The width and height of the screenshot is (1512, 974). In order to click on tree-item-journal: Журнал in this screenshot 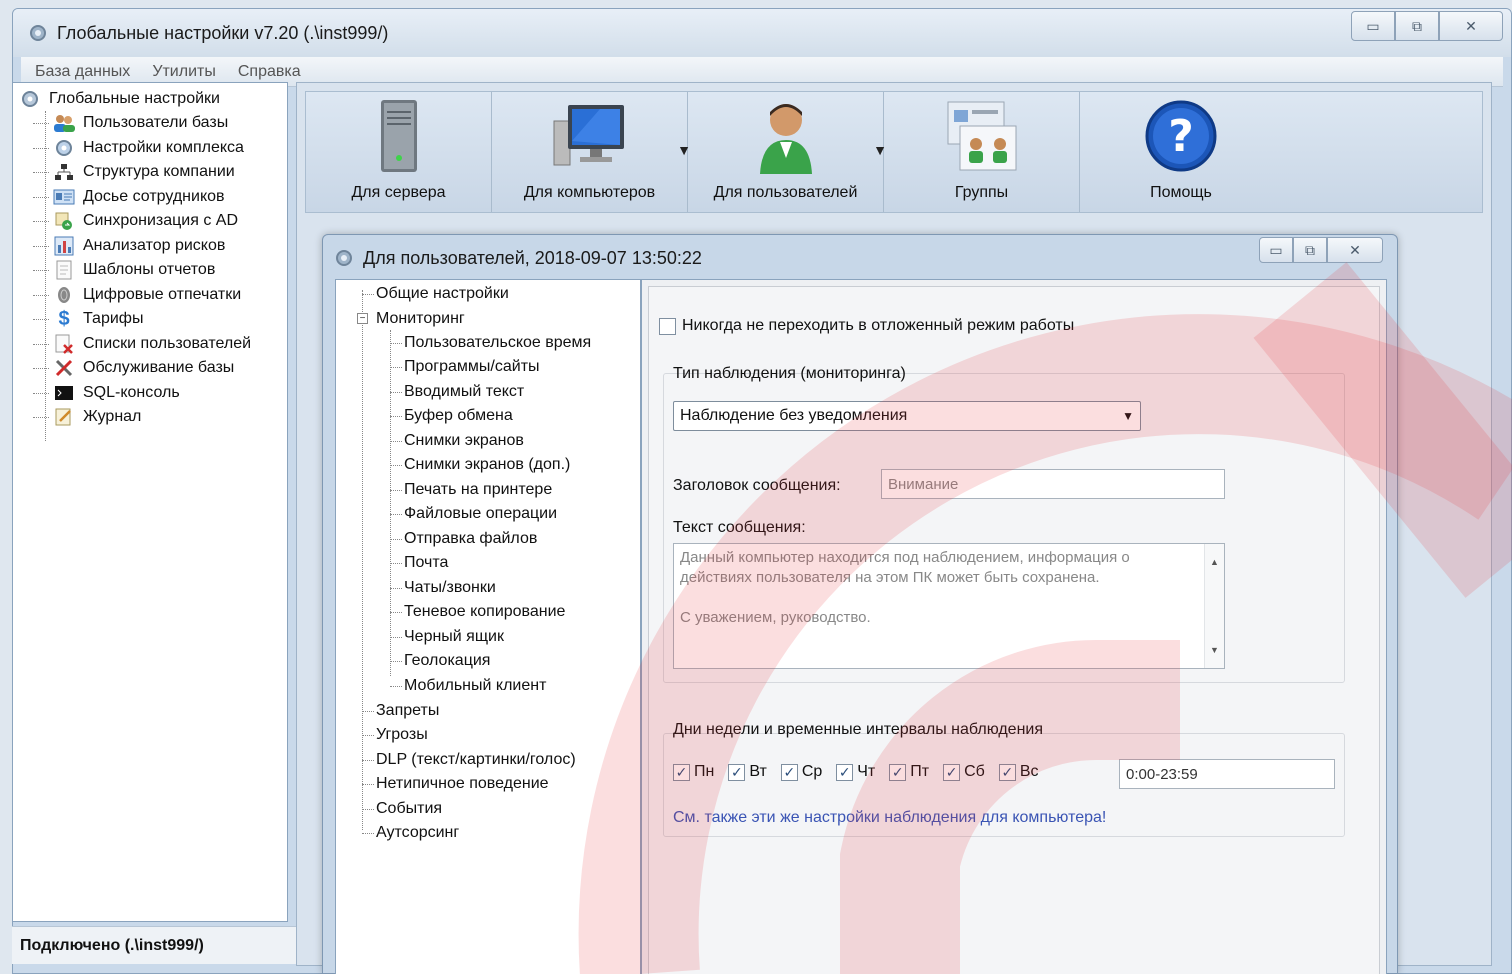, I will do `click(150, 417)`.